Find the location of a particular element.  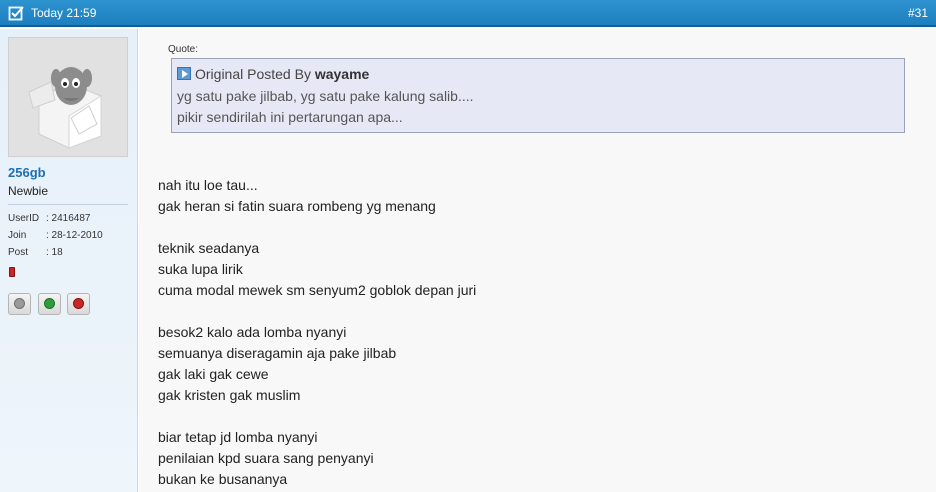

user-actions is located at coordinates (50, 305).